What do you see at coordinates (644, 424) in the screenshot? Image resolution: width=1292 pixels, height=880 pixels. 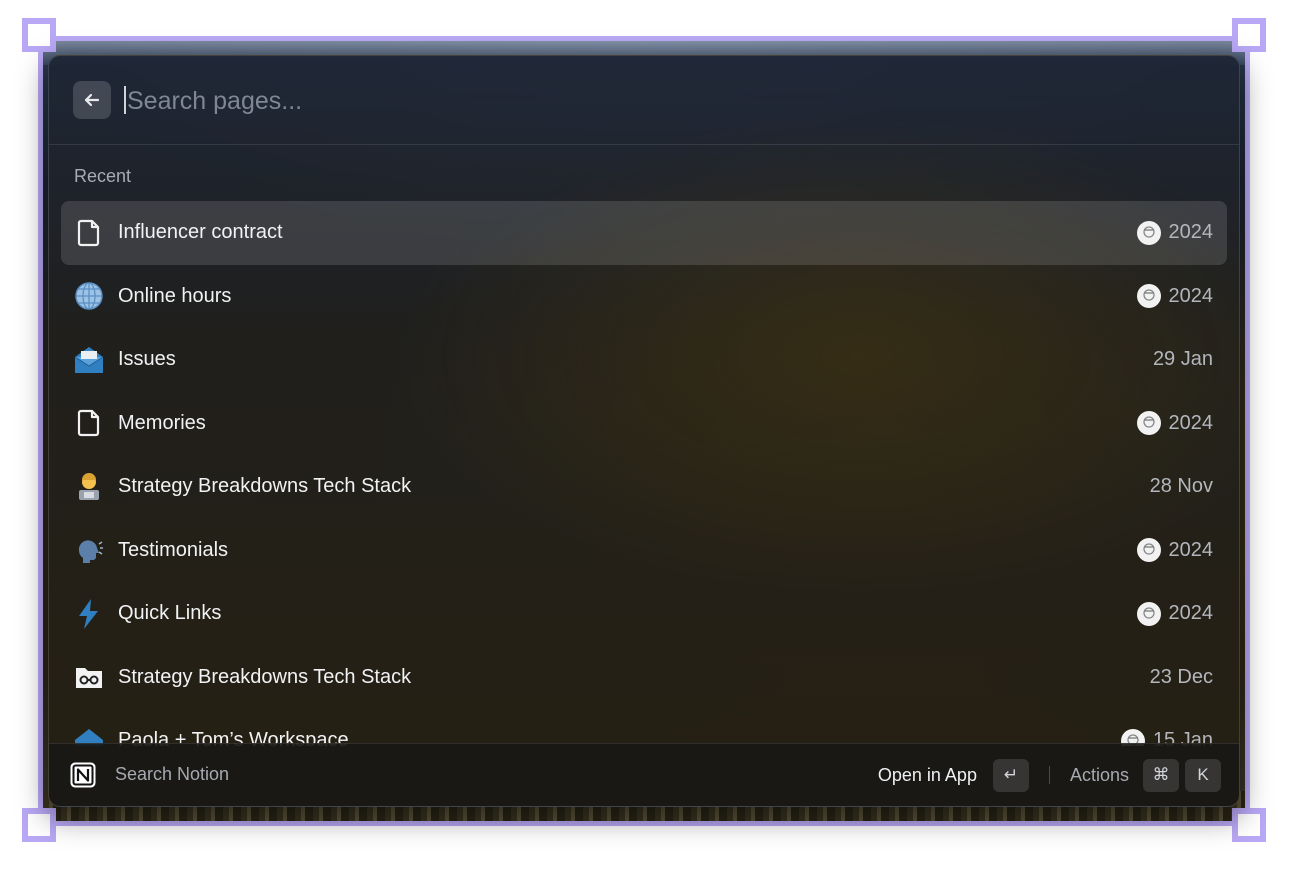 I see `list-item: Memories 2024` at bounding box center [644, 424].